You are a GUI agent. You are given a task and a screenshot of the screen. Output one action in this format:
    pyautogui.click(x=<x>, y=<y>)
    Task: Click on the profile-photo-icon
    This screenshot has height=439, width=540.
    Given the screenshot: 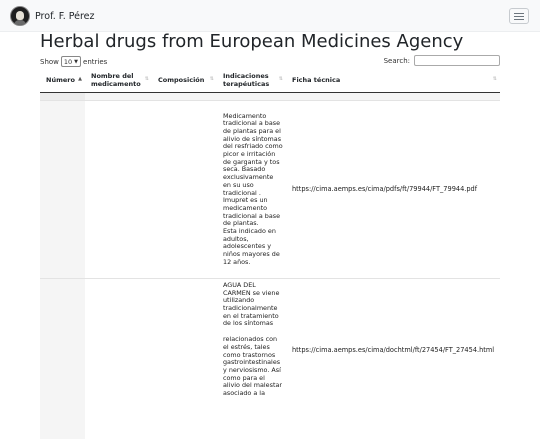 What is the action you would take?
    pyautogui.click(x=20, y=16)
    